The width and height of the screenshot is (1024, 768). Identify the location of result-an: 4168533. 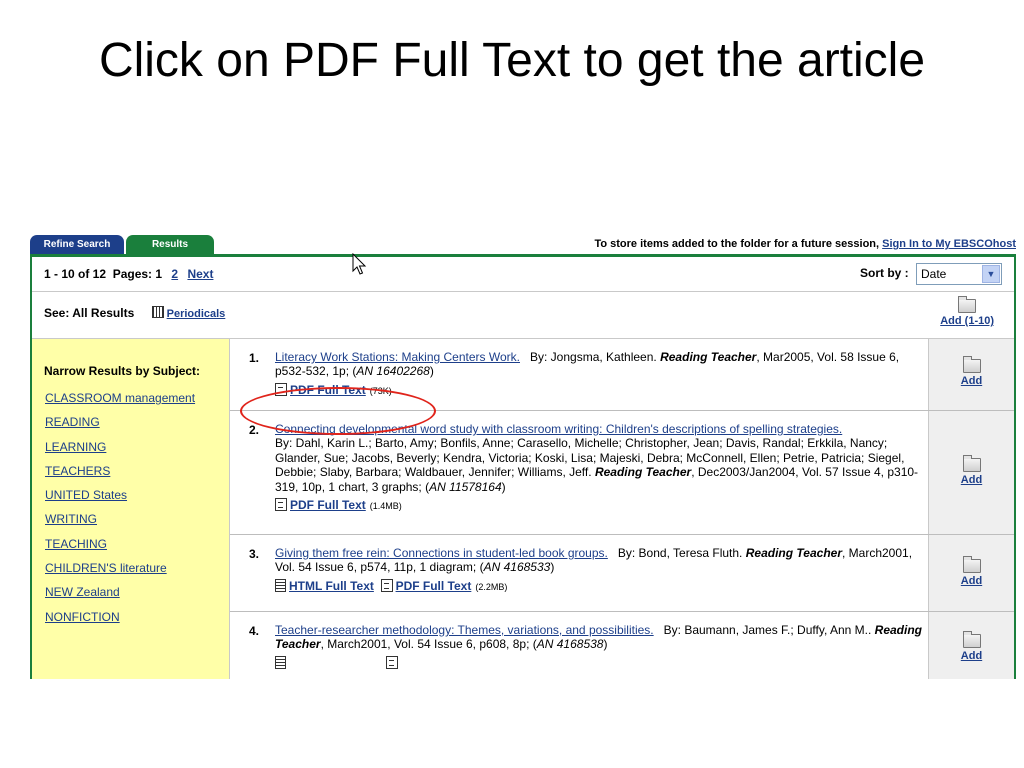
(527, 567).